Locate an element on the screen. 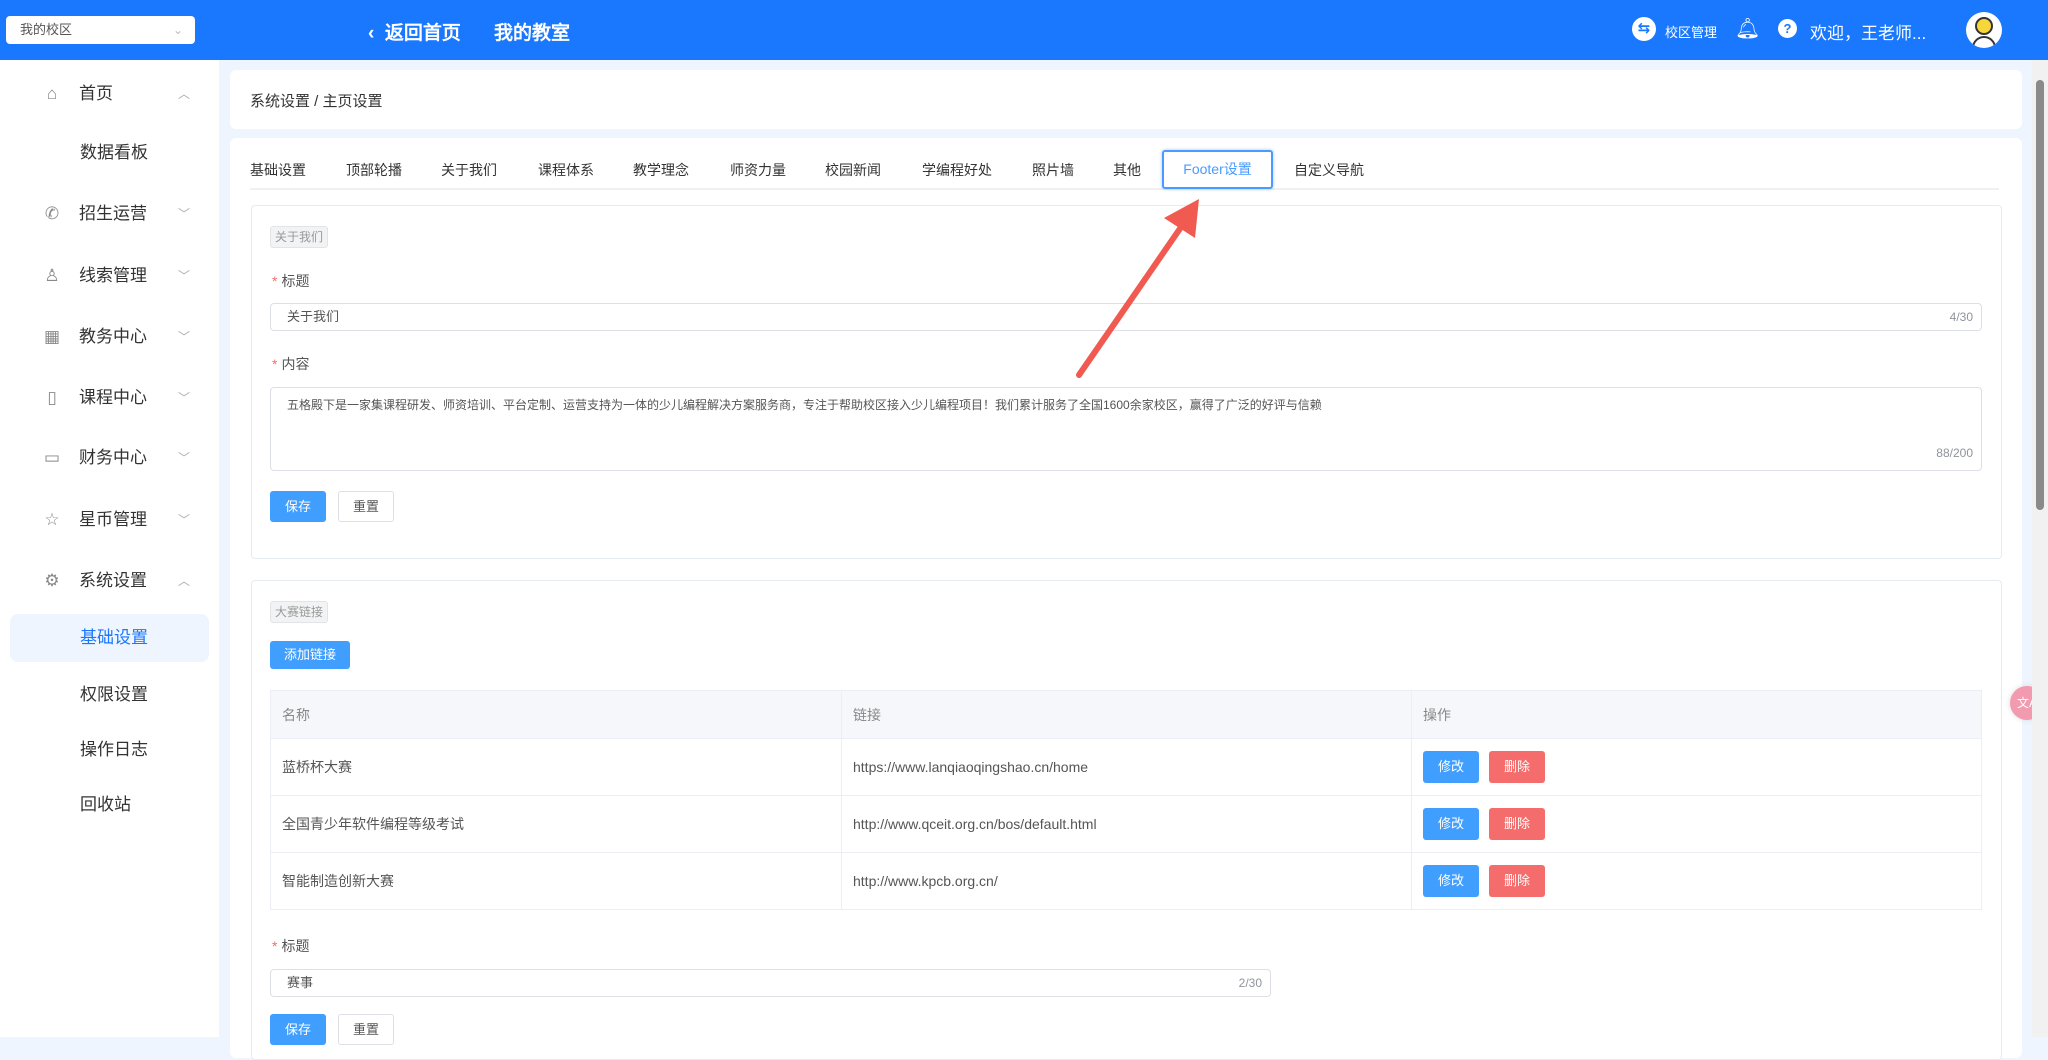 The image size is (2048, 1060). tab-footer-settings: Footer设置 is located at coordinates (1217, 169).